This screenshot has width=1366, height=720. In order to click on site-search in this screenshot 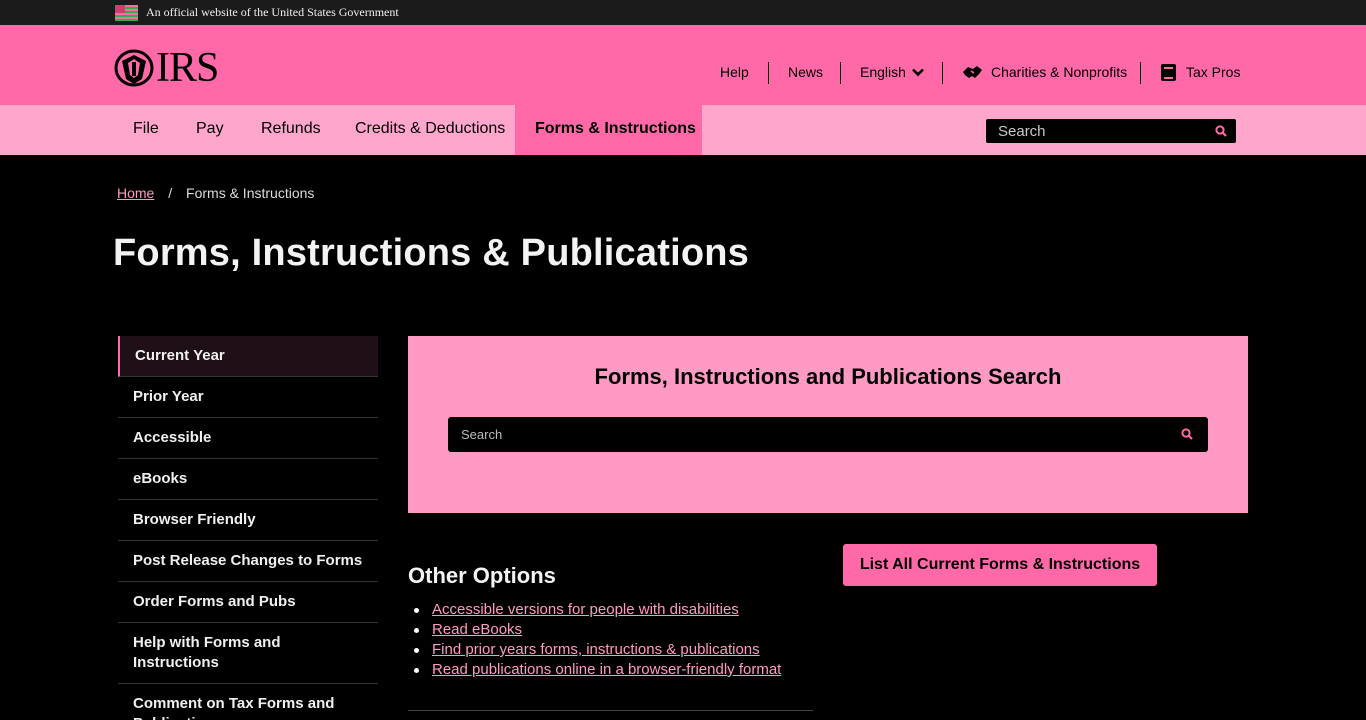, I will do `click(1111, 131)`.